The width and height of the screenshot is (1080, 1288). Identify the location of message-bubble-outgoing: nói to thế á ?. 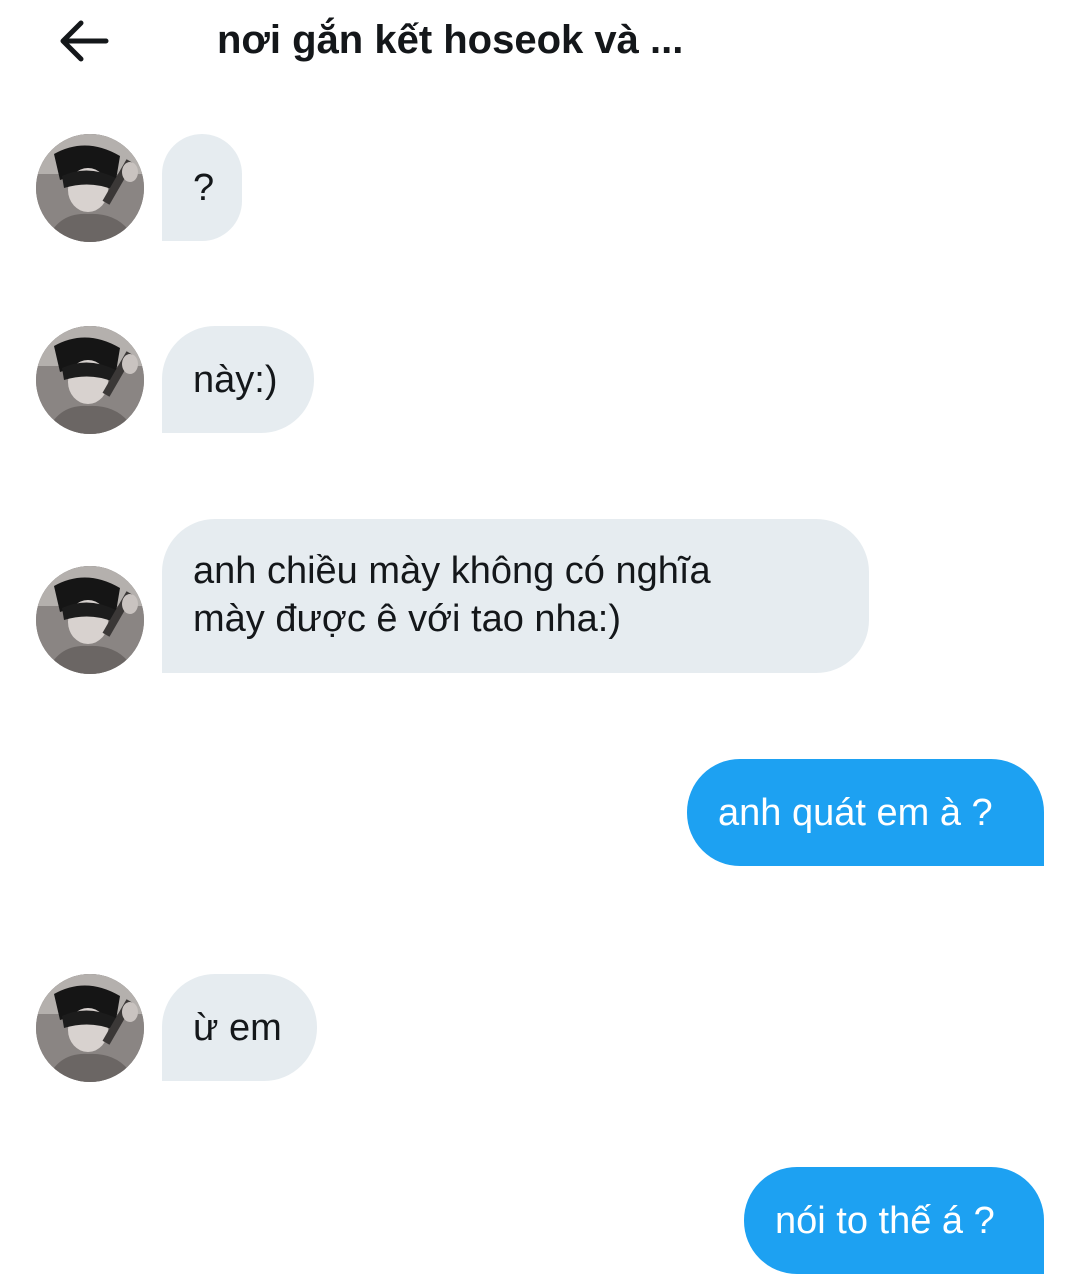
(894, 1220).